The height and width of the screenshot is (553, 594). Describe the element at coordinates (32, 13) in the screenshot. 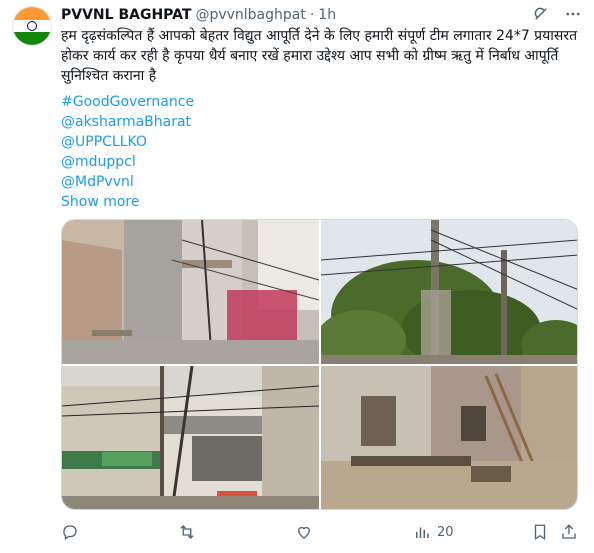

I see `flag-saffron` at that location.